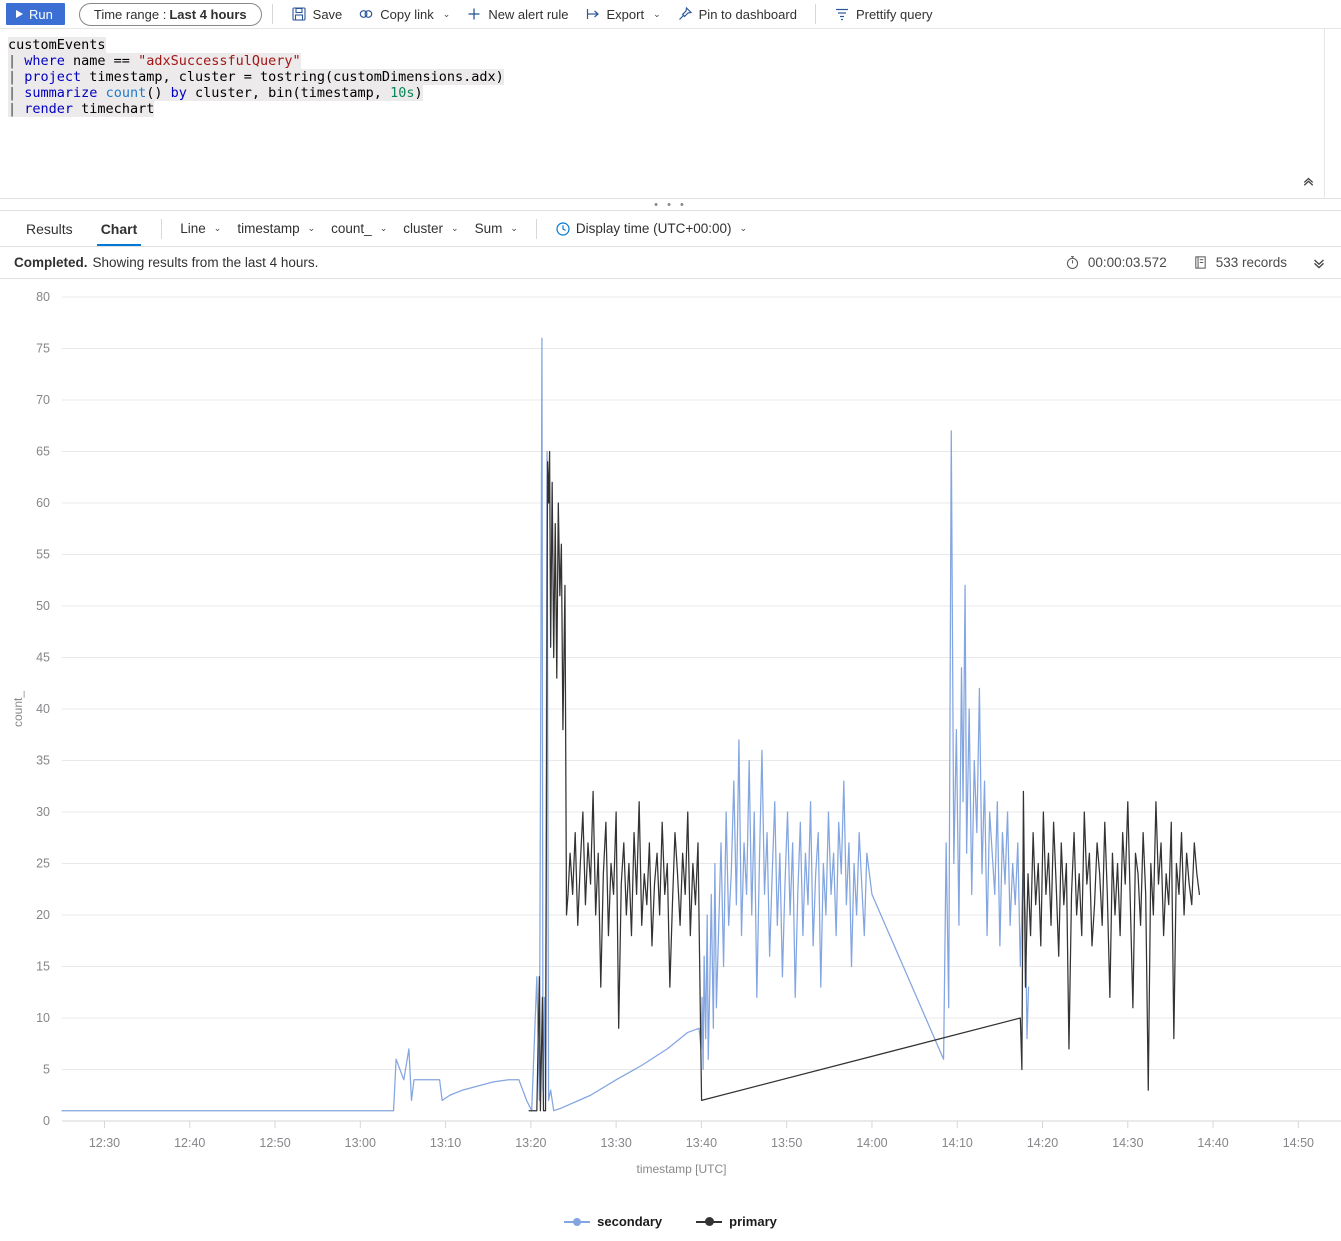 The height and width of the screenshot is (1241, 1341). What do you see at coordinates (786, 1143) in the screenshot?
I see `svg-text: 13:50` at bounding box center [786, 1143].